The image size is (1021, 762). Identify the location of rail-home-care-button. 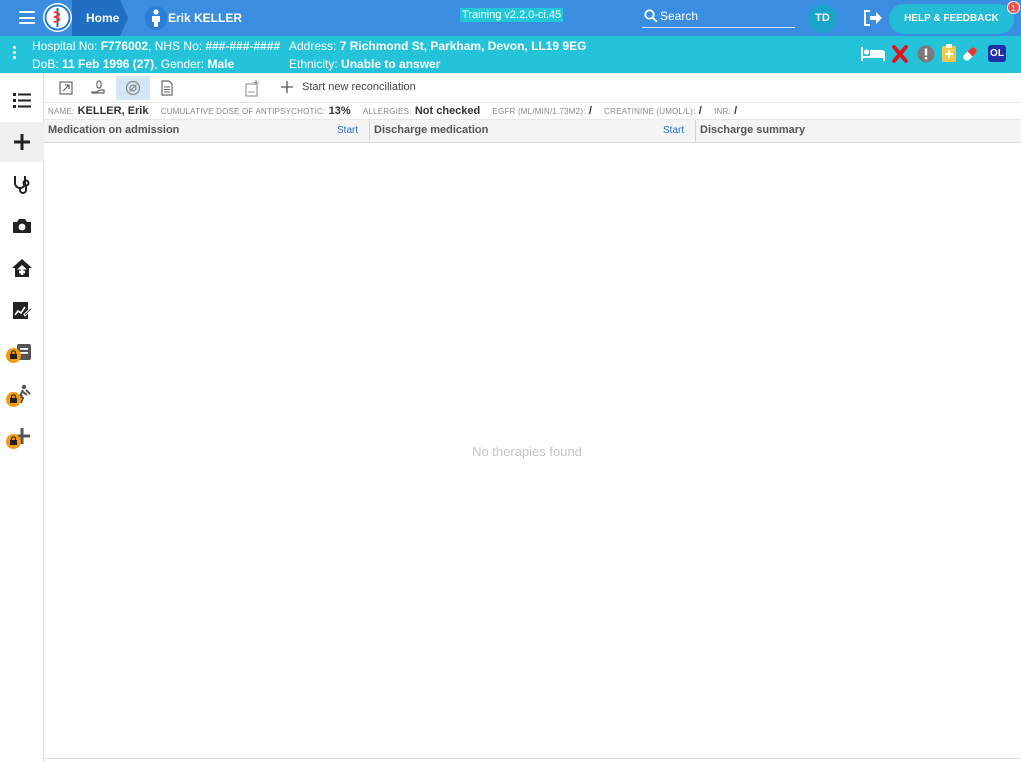
(22, 268).